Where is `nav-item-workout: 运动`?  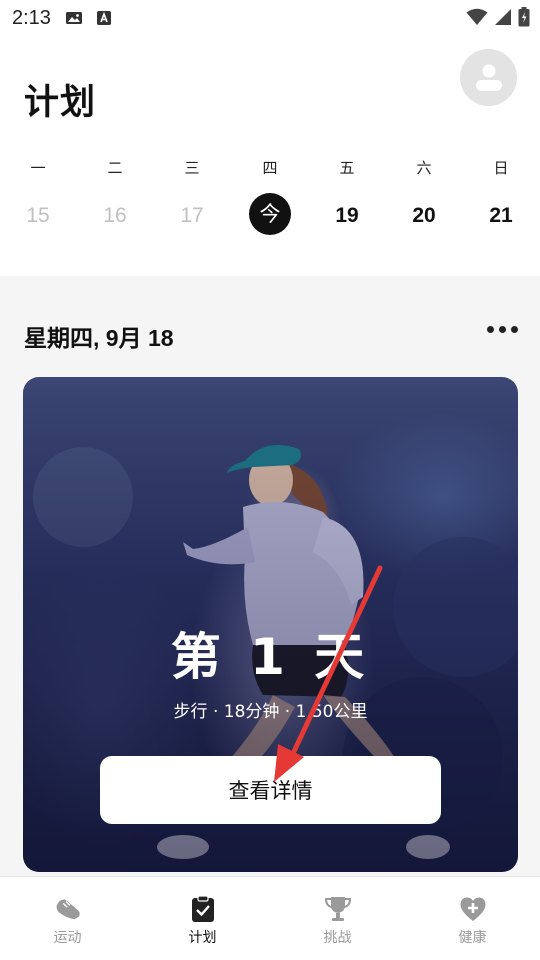
nav-item-workout: 运动 is located at coordinates (67, 918).